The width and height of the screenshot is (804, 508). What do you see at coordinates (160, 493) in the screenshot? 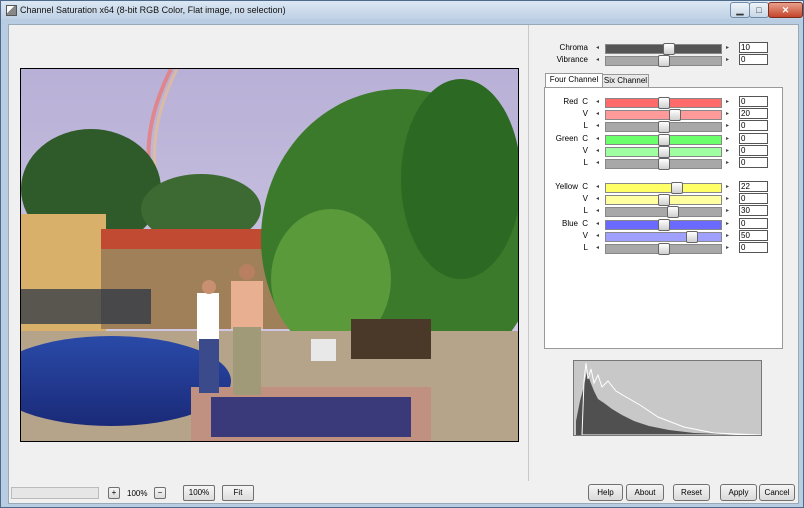
I see `zoom-out-button: −` at bounding box center [160, 493].